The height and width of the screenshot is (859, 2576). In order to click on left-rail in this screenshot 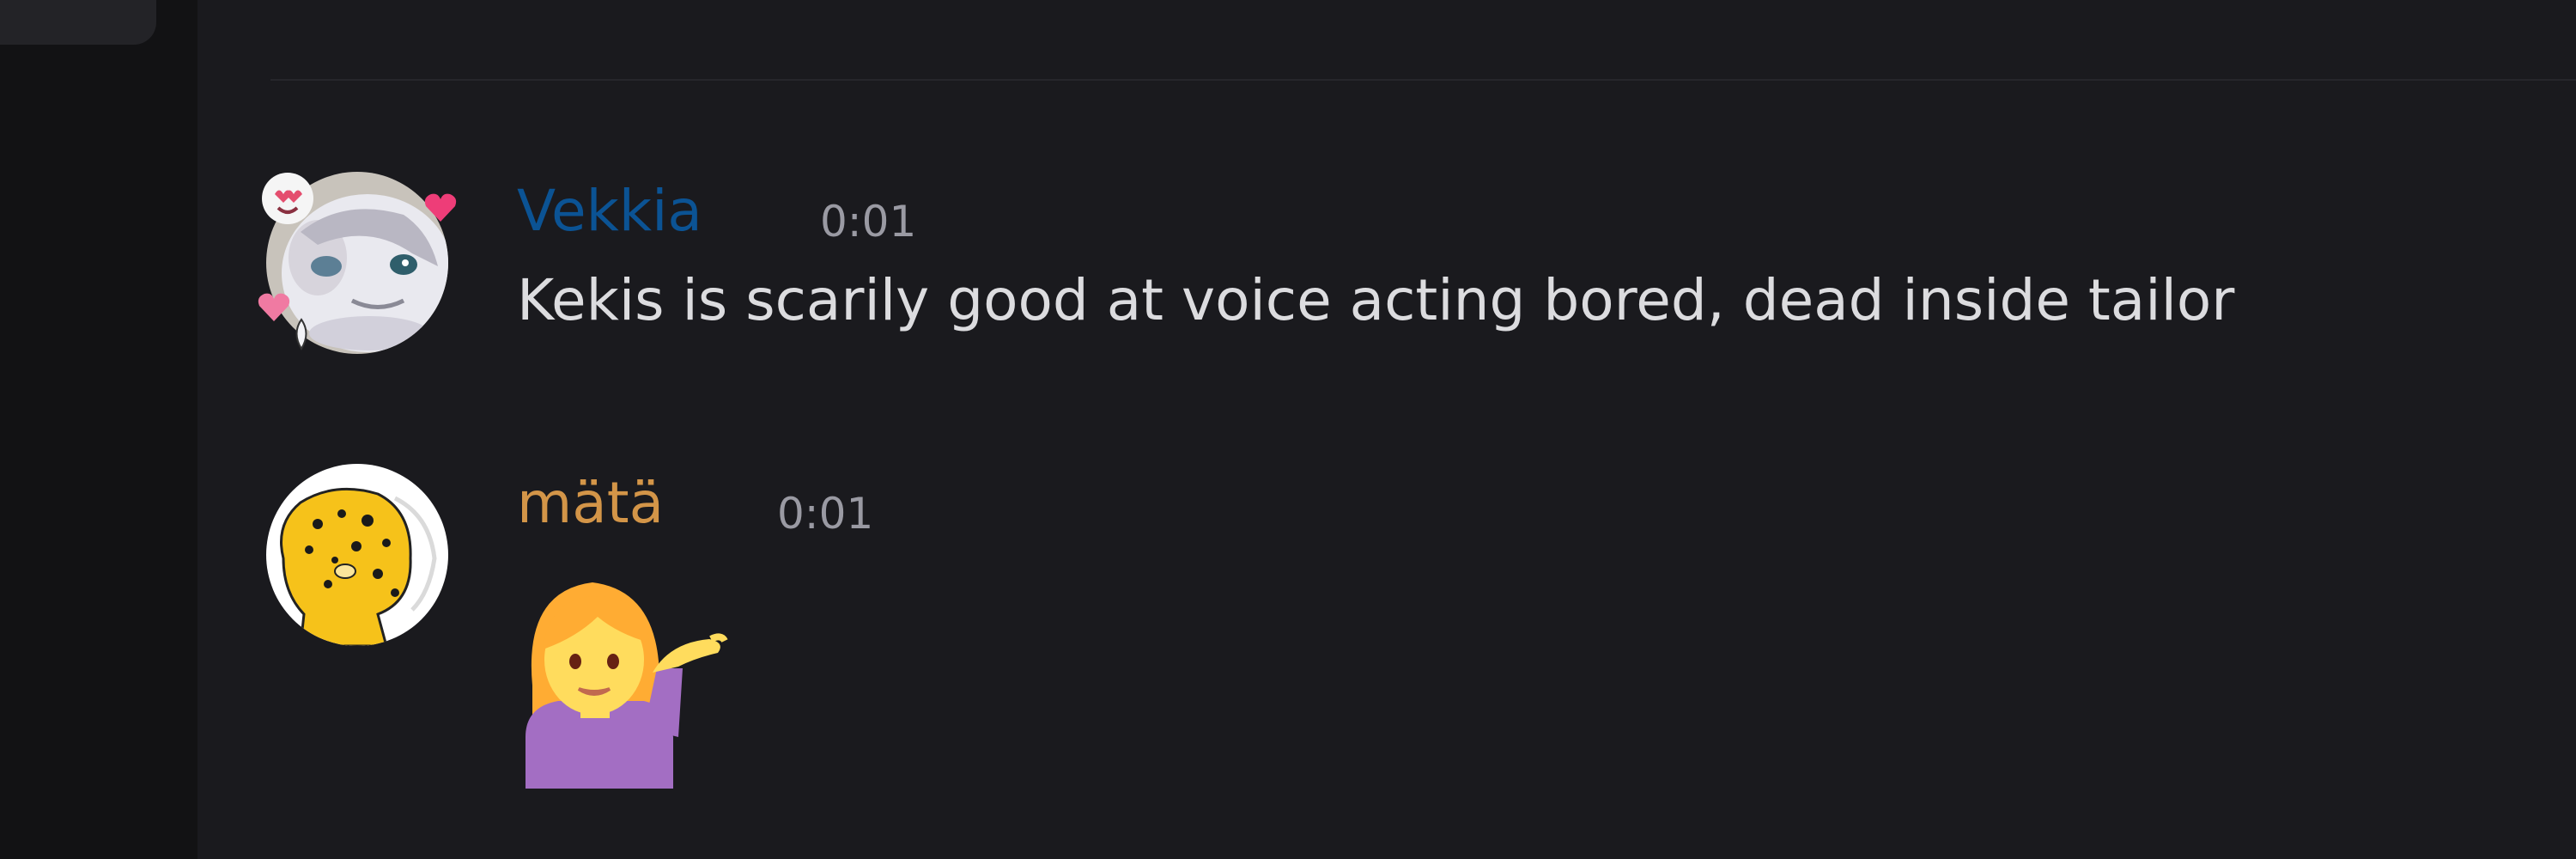, I will do `click(98, 430)`.